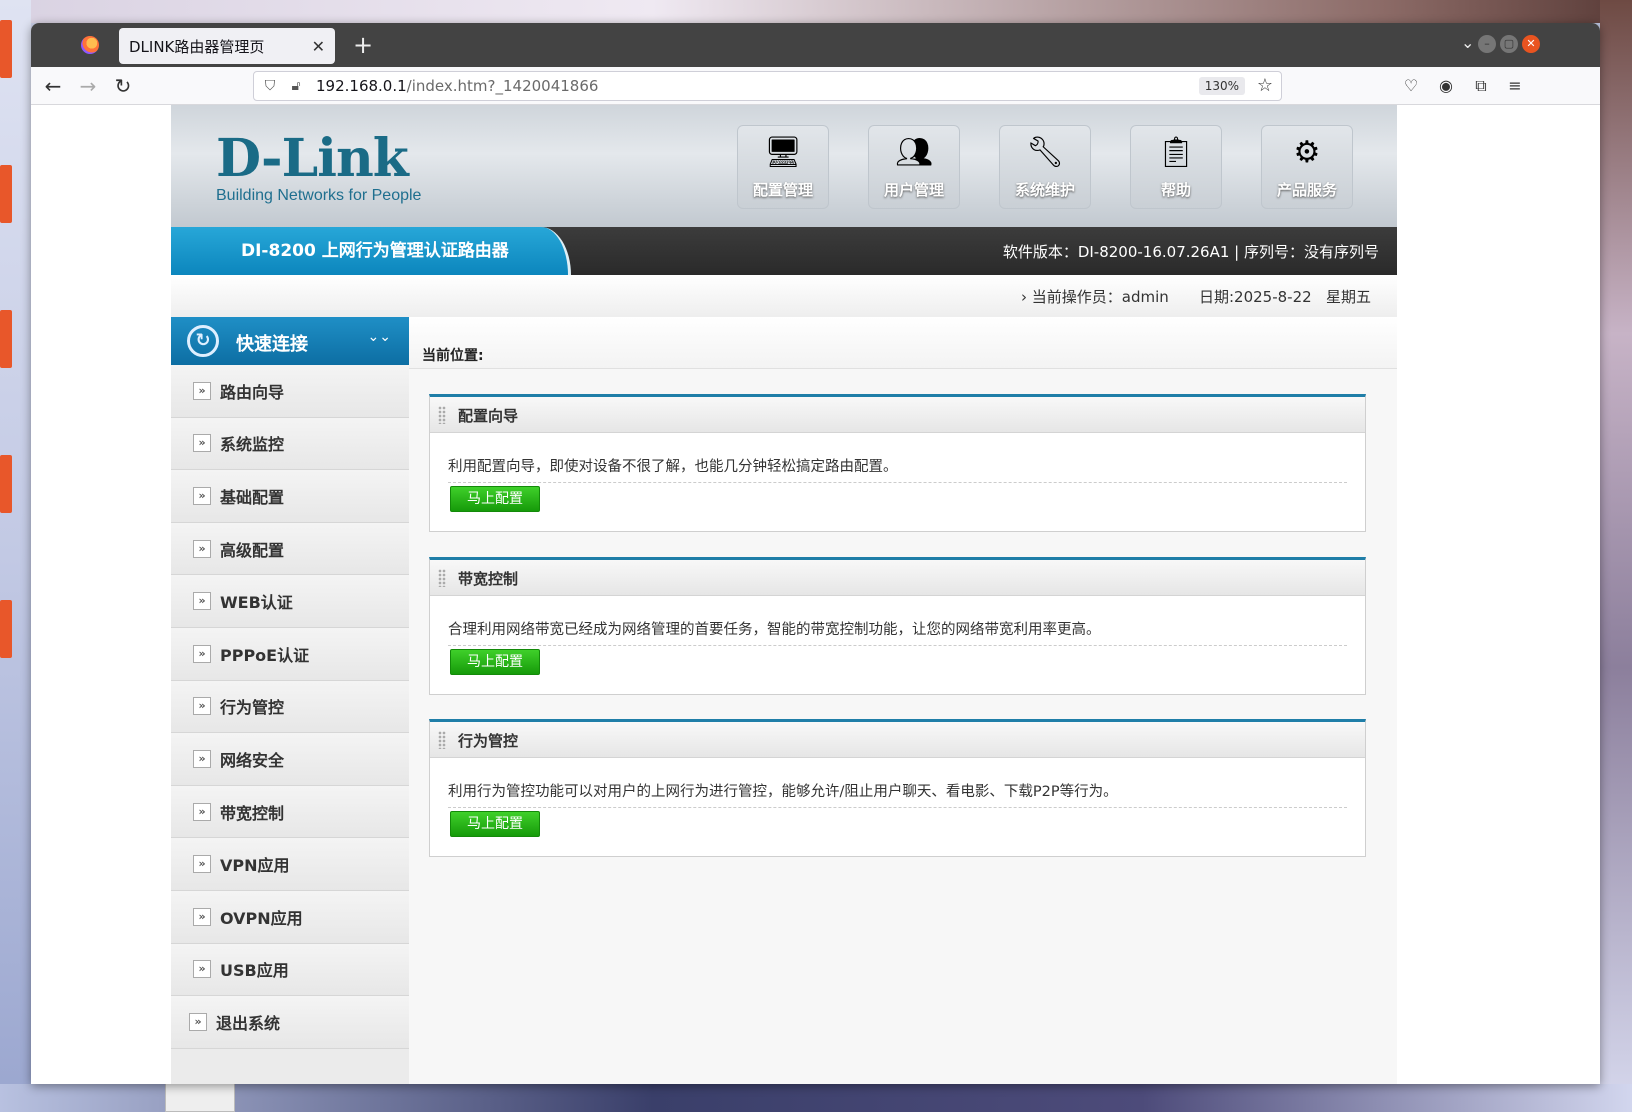 This screenshot has width=1632, height=1112. I want to click on sidebar-item-vpn: » VPN应用, so click(290, 864).